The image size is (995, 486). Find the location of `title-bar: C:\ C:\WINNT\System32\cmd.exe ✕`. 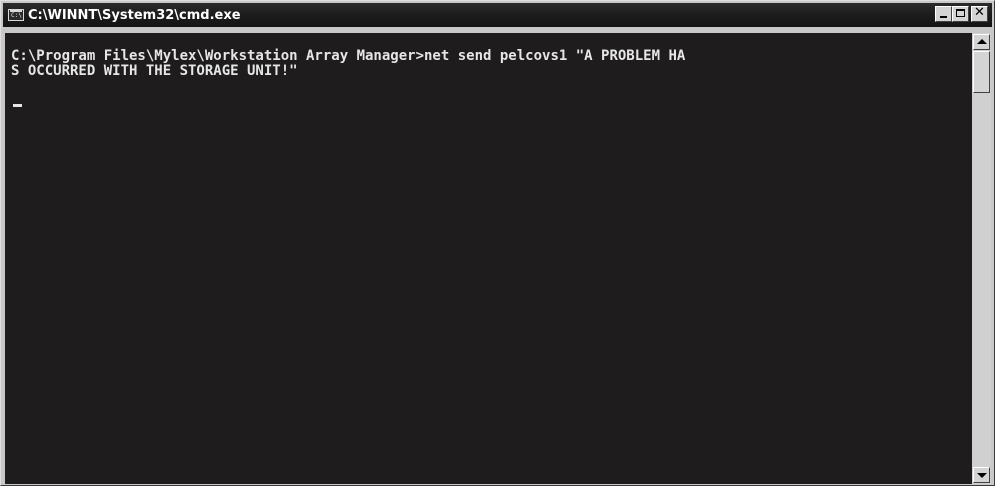

title-bar: C:\ C:\WINNT\System32\cmd.exe ✕ is located at coordinates (497, 15).